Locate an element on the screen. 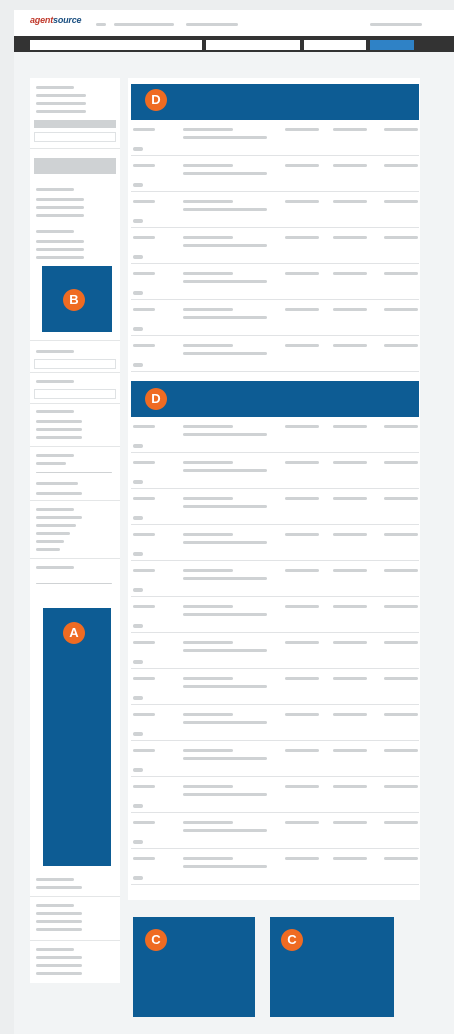  ad-slot-c-right-badge: C is located at coordinates (292, 940).